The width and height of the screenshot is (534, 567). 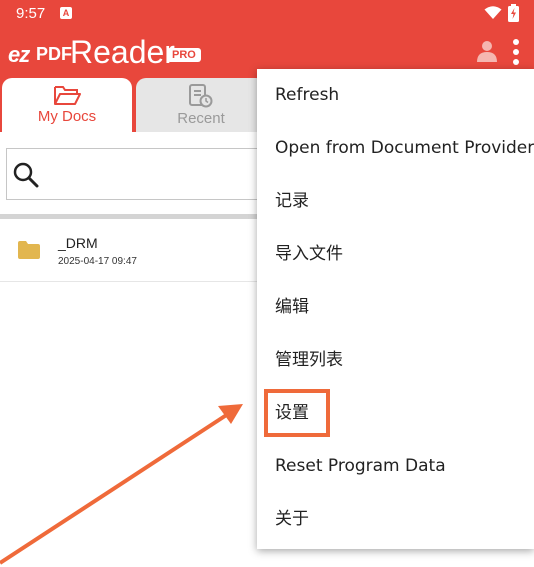 I want to click on menu-item-reset-program-data: Reset Program Data, so click(x=395, y=466).